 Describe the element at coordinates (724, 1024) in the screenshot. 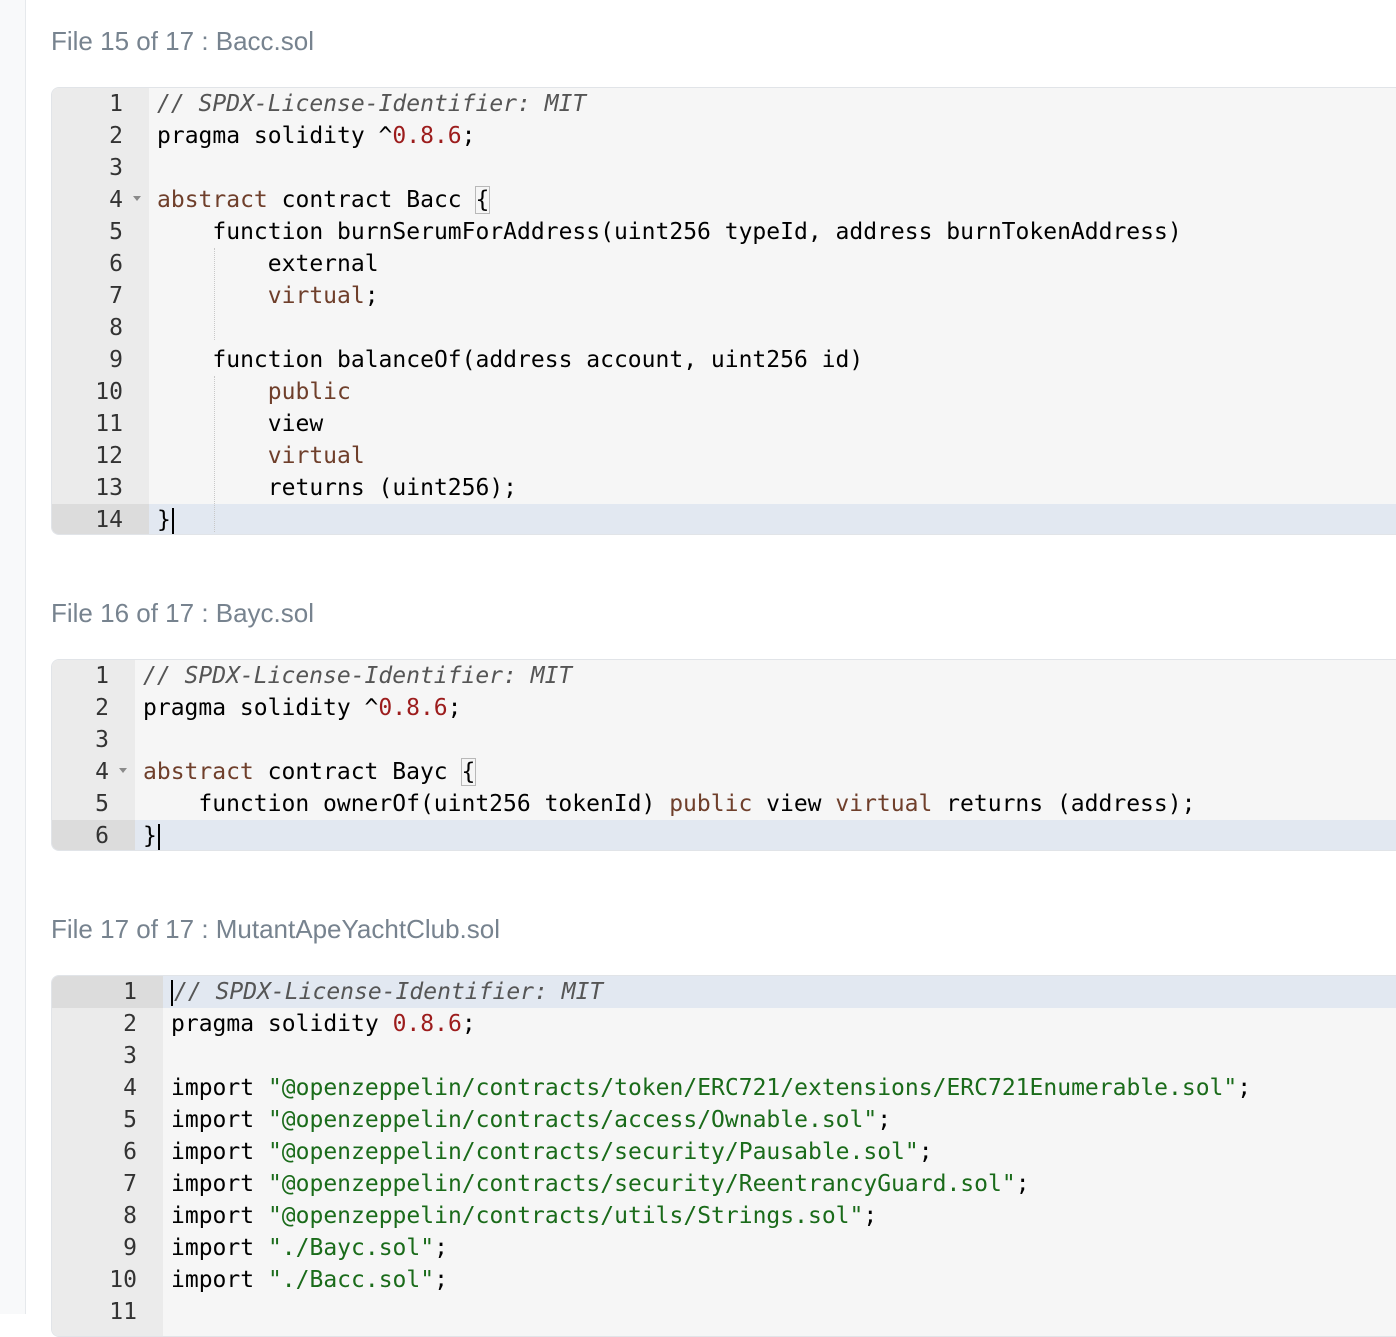

I see `code-line: 2 pragma solidity 0.8.6;` at that location.